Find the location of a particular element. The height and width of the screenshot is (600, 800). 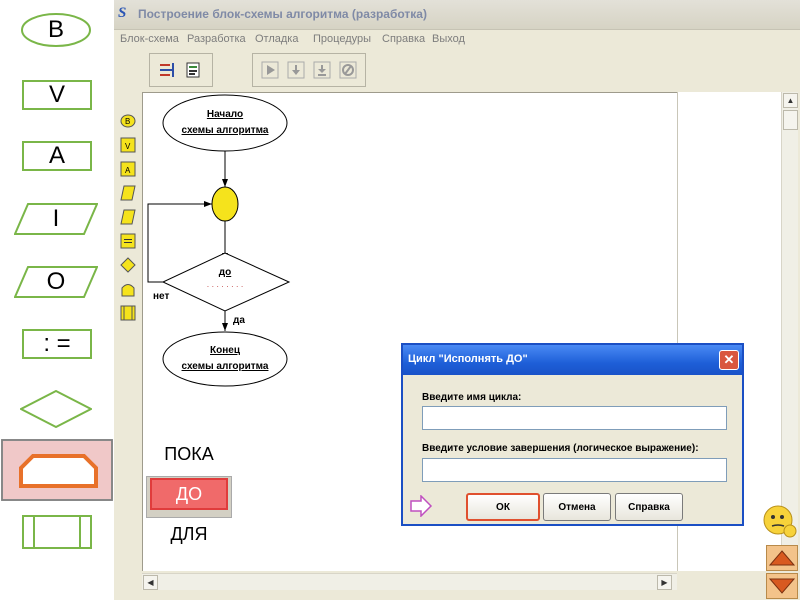

triangle-up-icon is located at coordinates (782, 558).